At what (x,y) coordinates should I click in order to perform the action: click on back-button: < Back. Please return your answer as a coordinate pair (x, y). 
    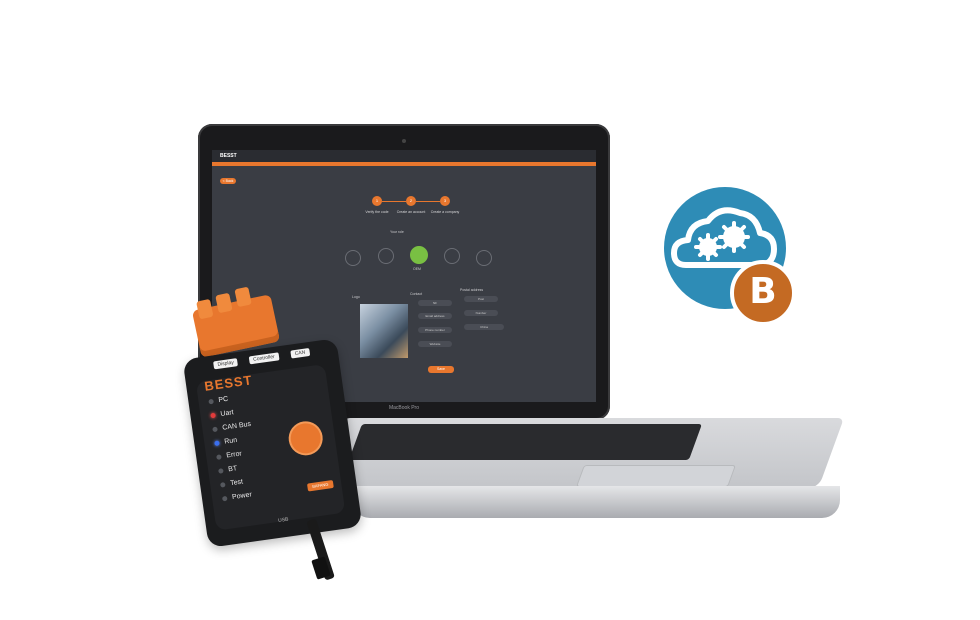
    Looking at the image, I should click on (228, 181).